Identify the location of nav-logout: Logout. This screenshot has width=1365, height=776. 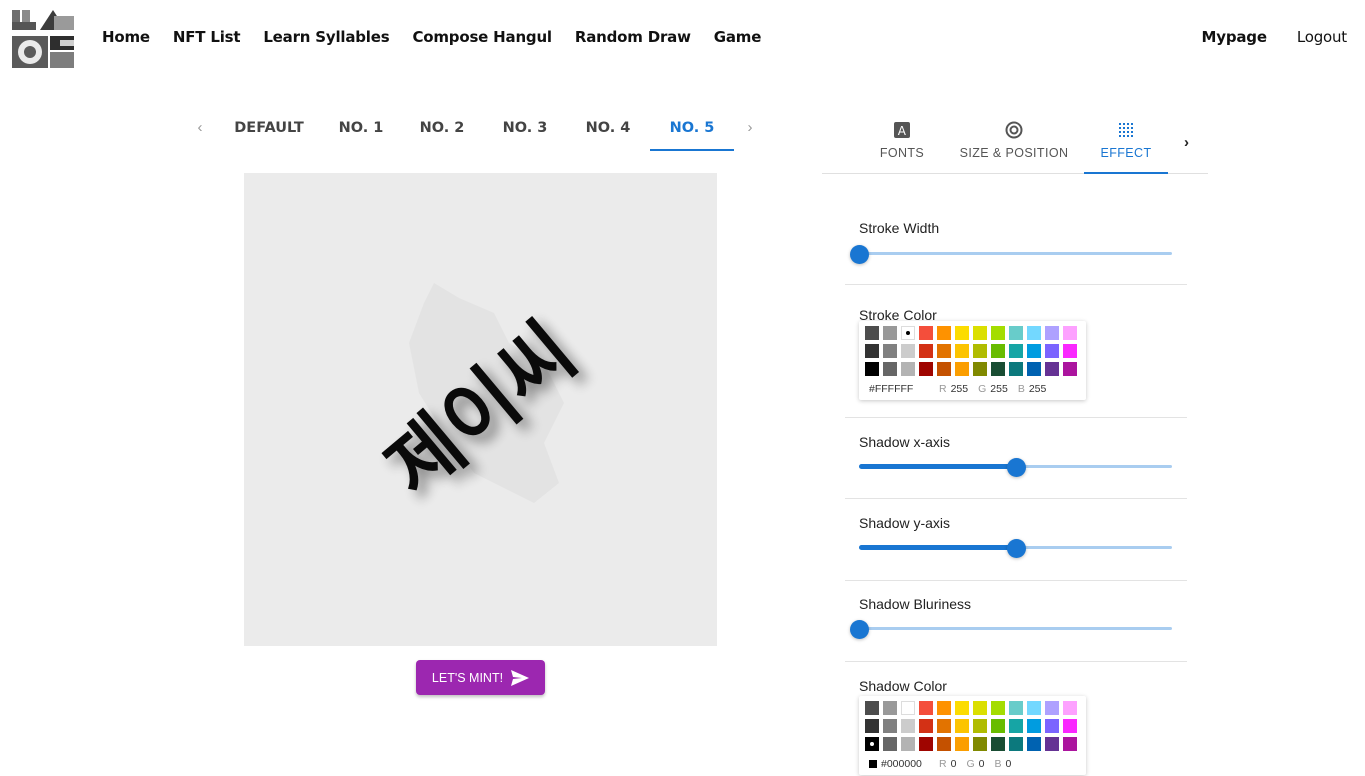
(1322, 37).